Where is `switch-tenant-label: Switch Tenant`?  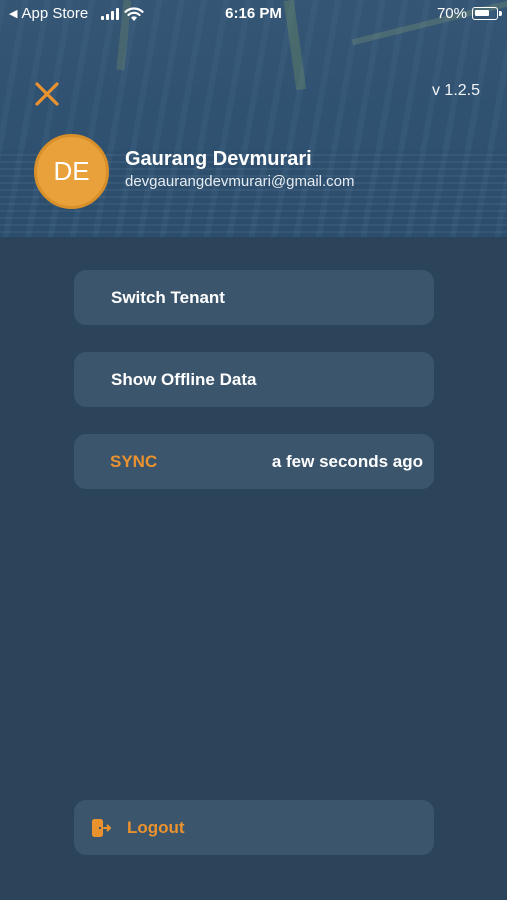 switch-tenant-label: Switch Tenant is located at coordinates (168, 297).